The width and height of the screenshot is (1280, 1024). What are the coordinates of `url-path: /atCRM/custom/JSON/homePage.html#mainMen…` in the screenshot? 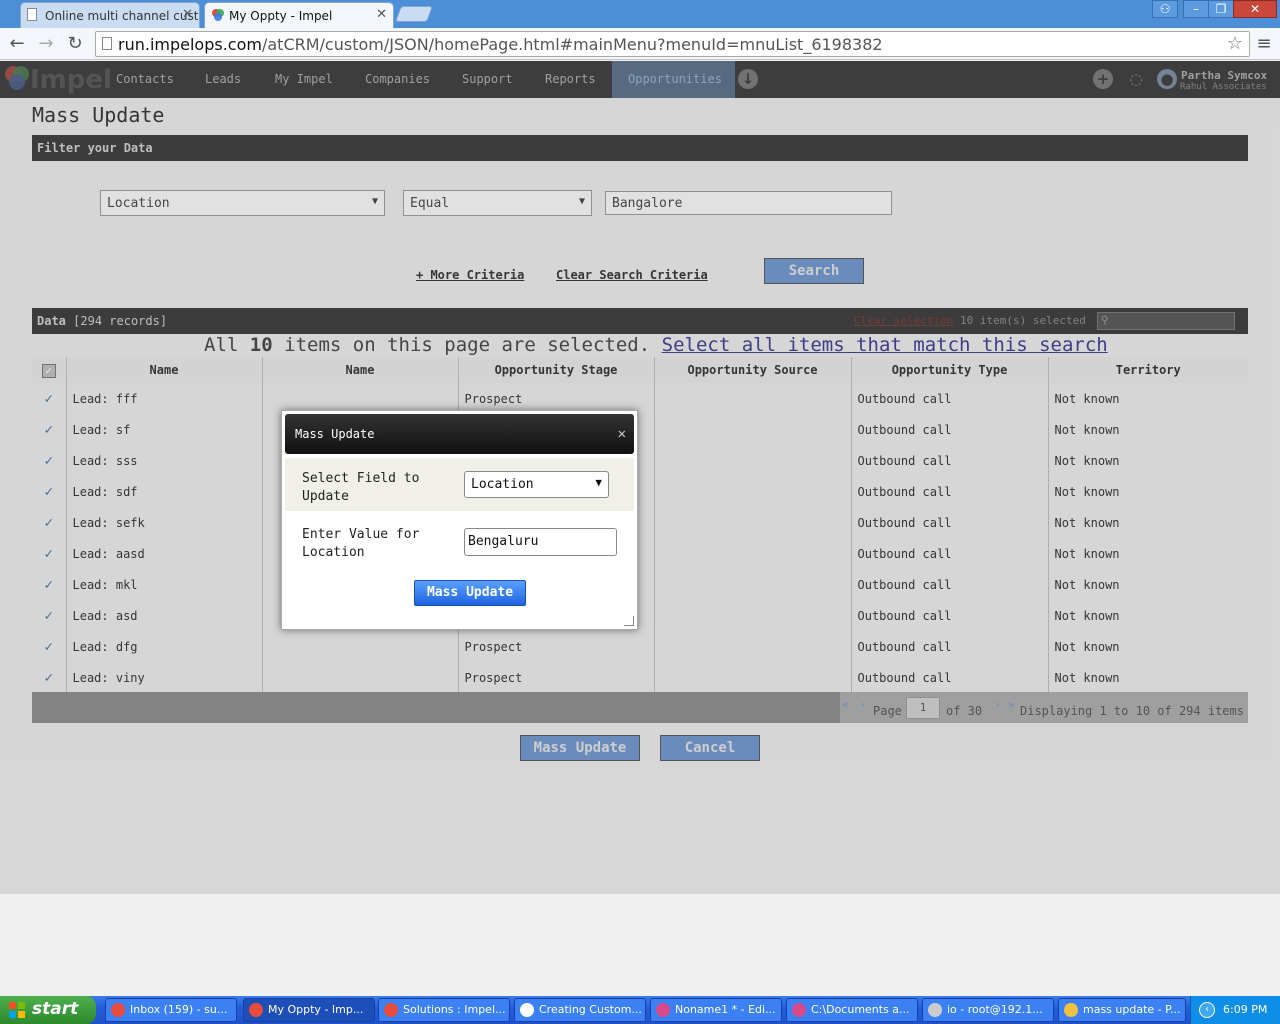 It's located at (572, 44).